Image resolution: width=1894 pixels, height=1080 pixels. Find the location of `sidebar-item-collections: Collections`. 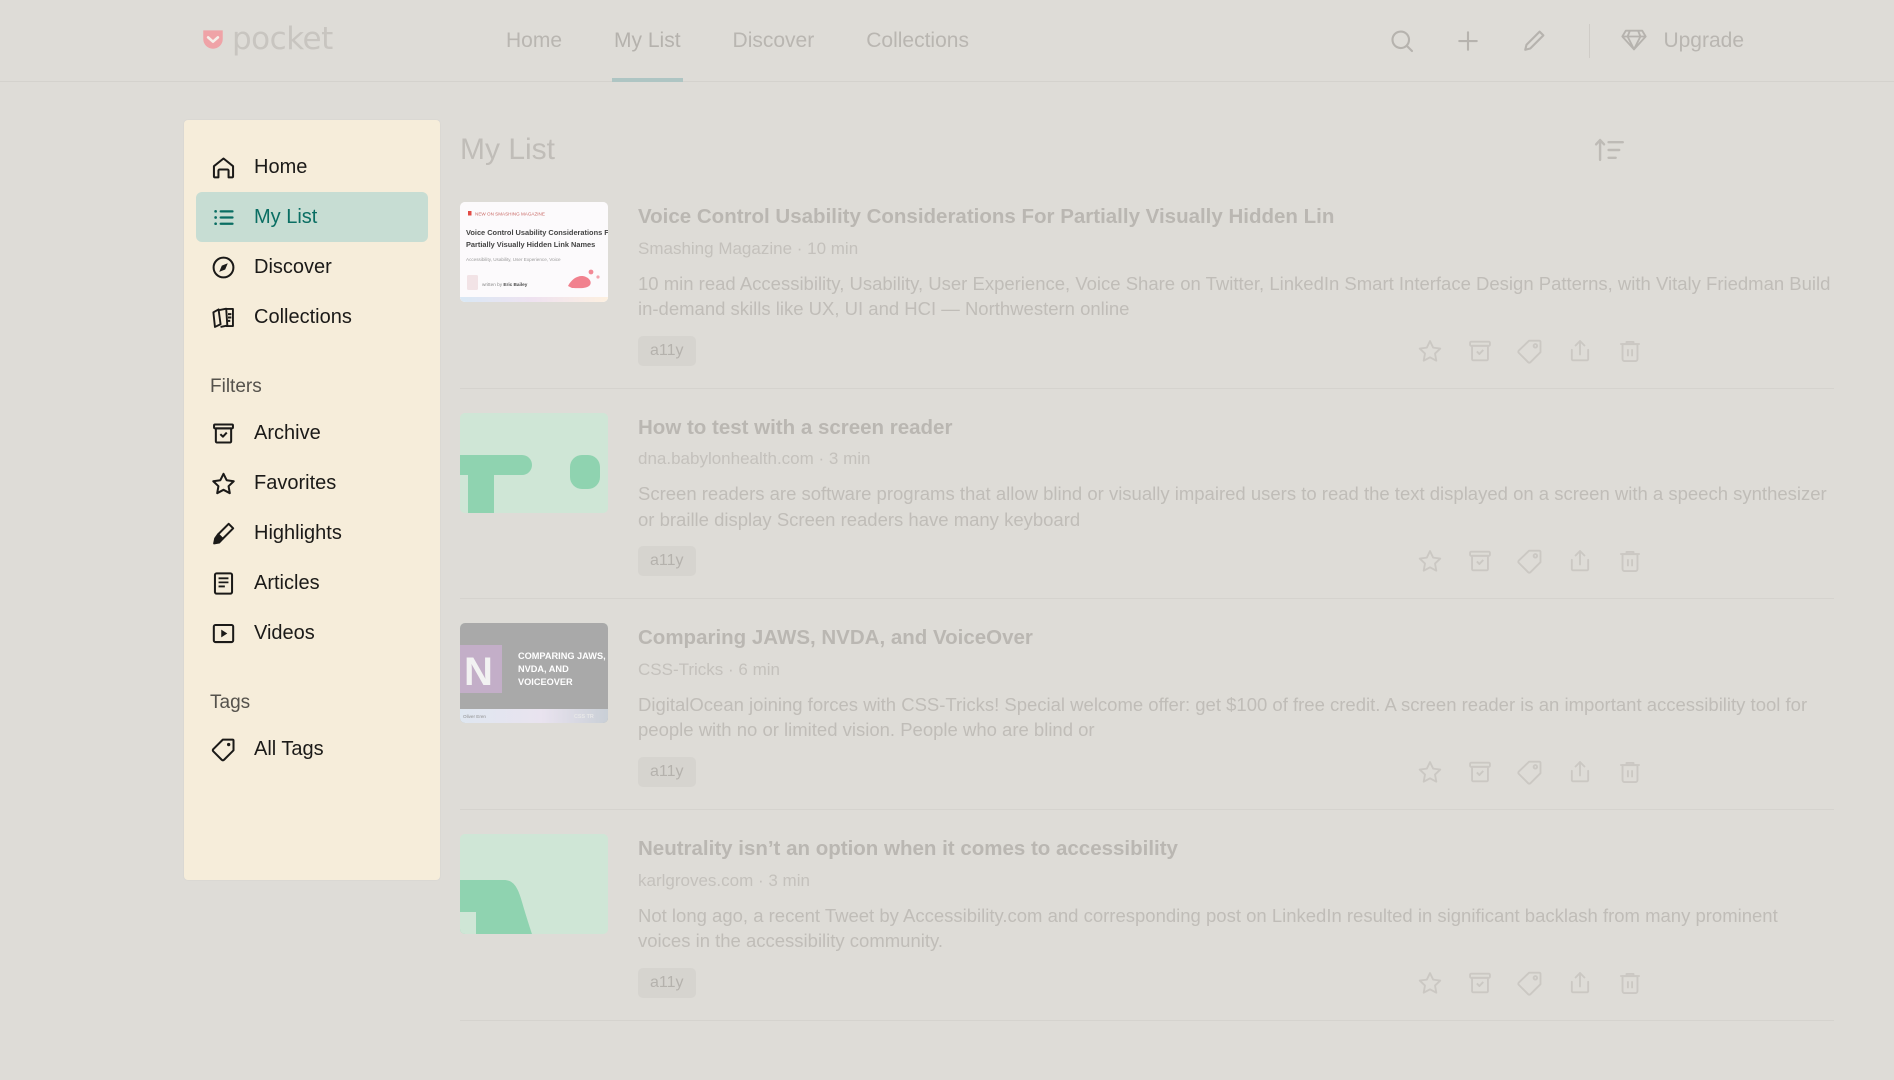

sidebar-item-collections: Collections is located at coordinates (312, 317).